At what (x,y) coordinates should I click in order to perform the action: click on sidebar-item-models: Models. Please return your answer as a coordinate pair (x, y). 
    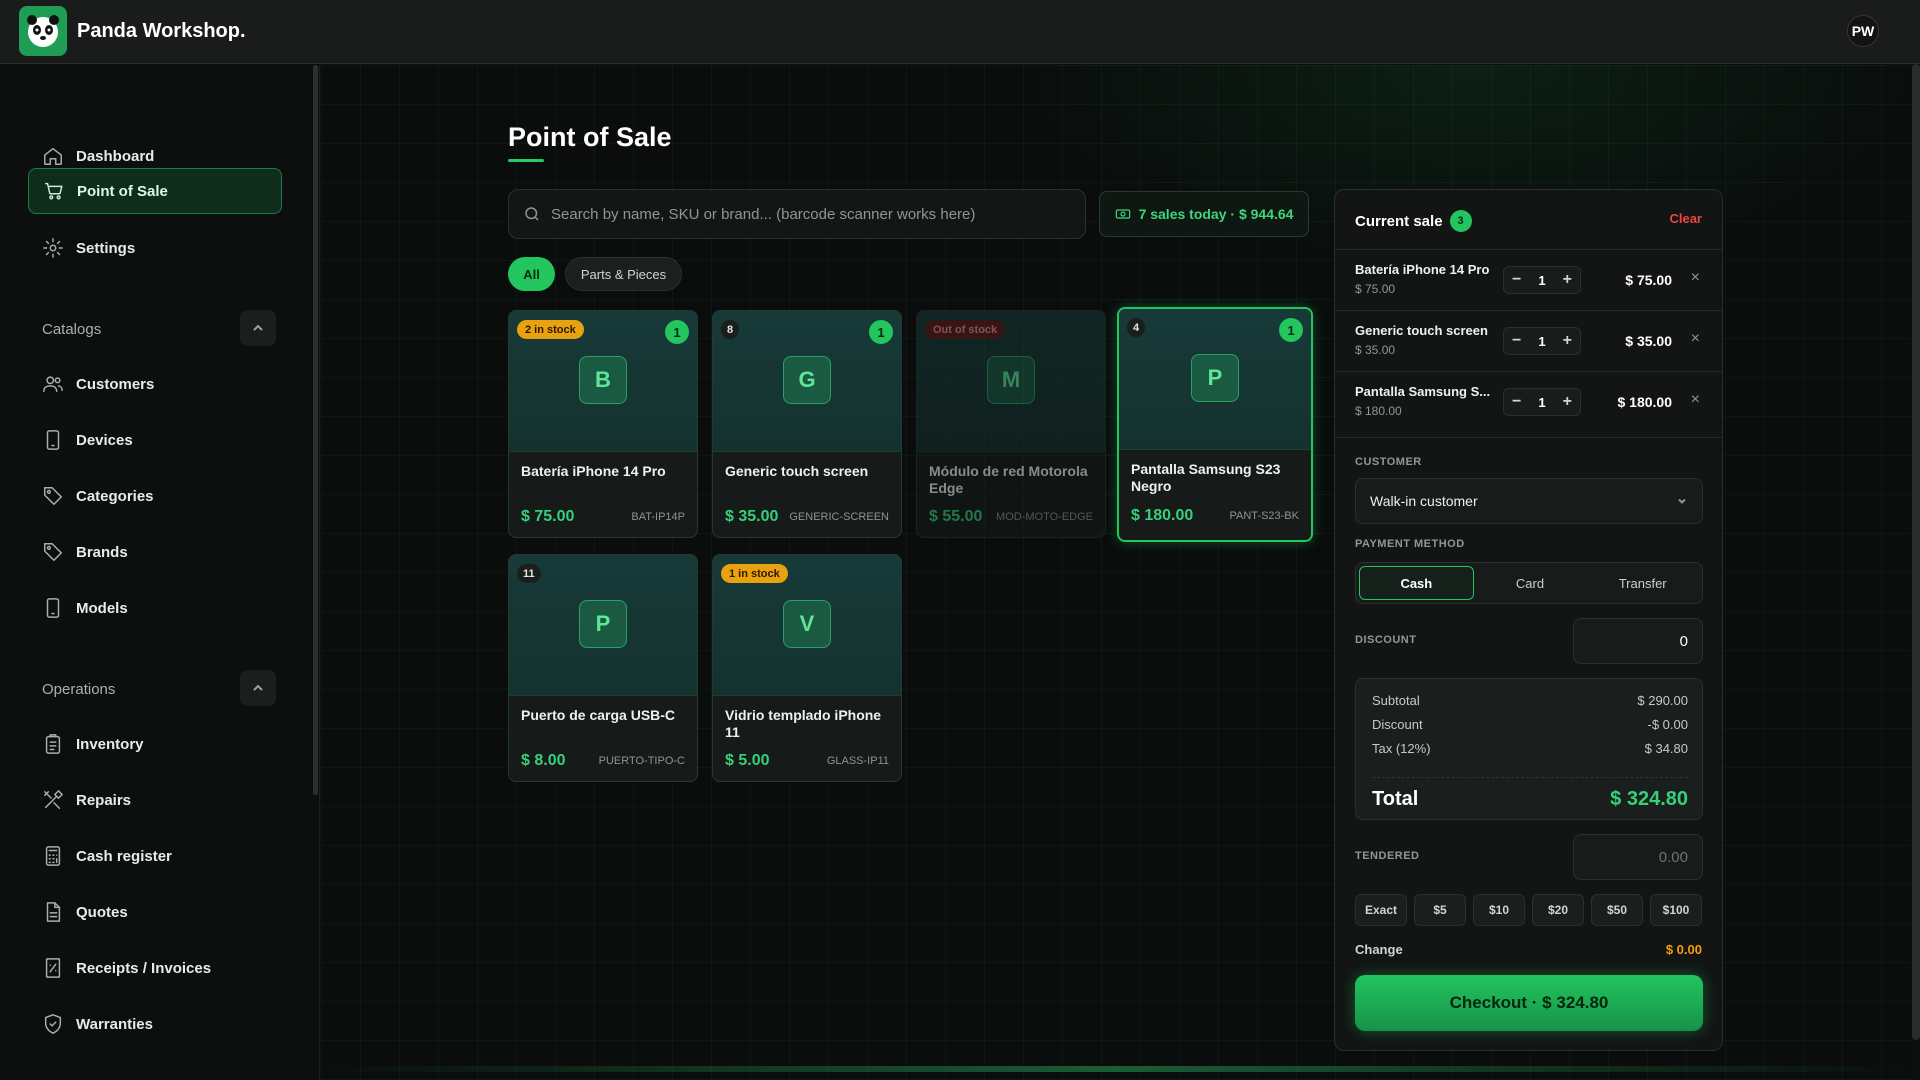
    Looking at the image, I should click on (155, 608).